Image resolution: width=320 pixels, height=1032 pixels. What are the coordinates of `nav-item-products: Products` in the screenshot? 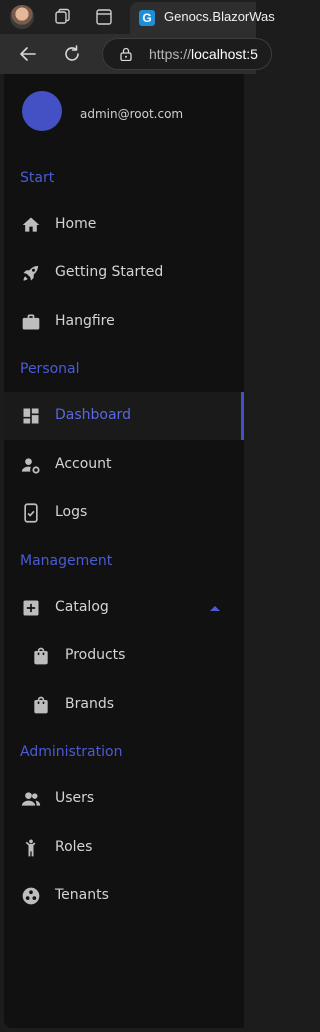 It's located at (124, 656).